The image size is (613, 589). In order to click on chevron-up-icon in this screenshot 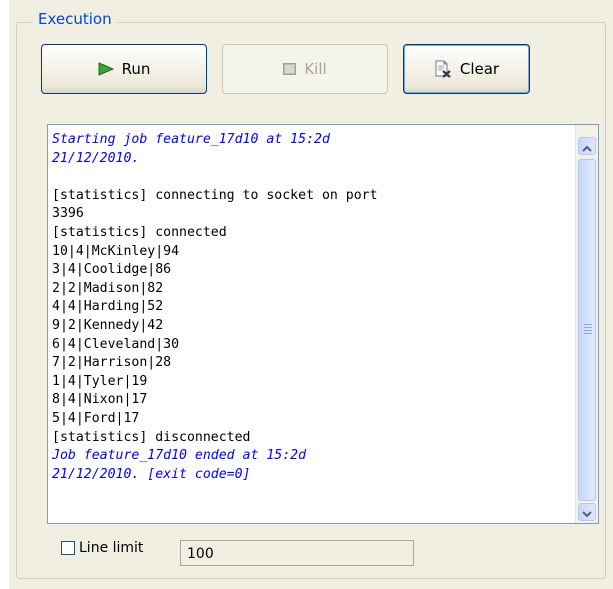, I will do `click(587, 146)`.